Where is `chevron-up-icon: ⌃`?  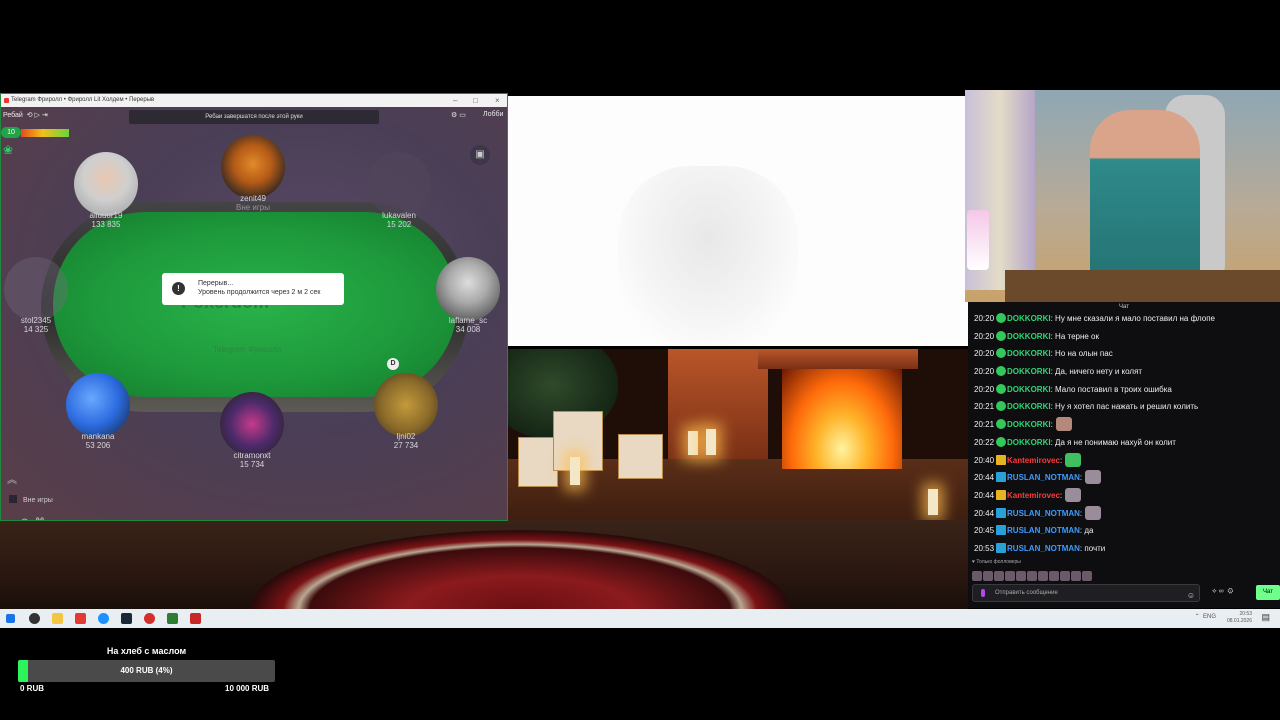
chevron-up-icon: ⌃ is located at coordinates (1197, 617).